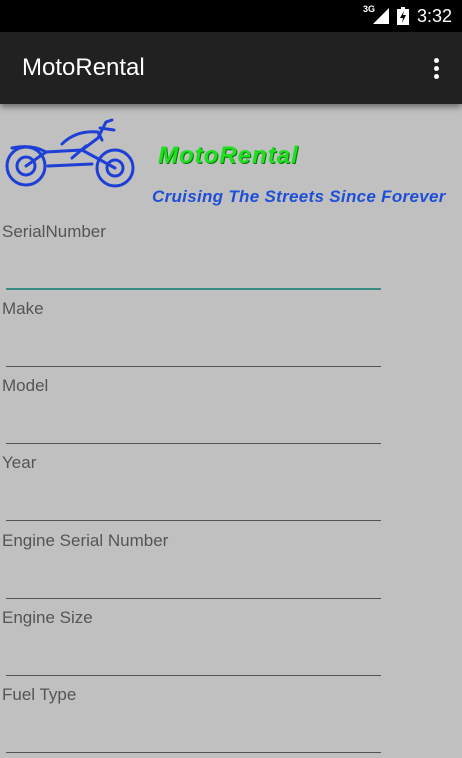 Image resolution: width=462 pixels, height=758 pixels. Describe the element at coordinates (70, 153) in the screenshot. I see `motorcycle-icon` at that location.